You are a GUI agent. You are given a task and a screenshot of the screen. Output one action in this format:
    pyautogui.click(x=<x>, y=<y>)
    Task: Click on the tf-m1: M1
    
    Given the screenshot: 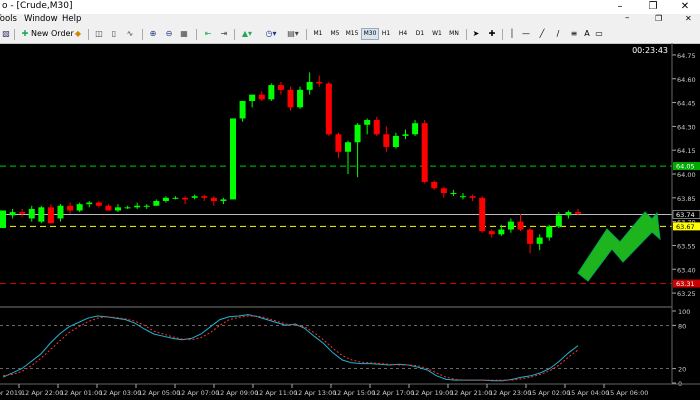 What is the action you would take?
    pyautogui.click(x=318, y=34)
    